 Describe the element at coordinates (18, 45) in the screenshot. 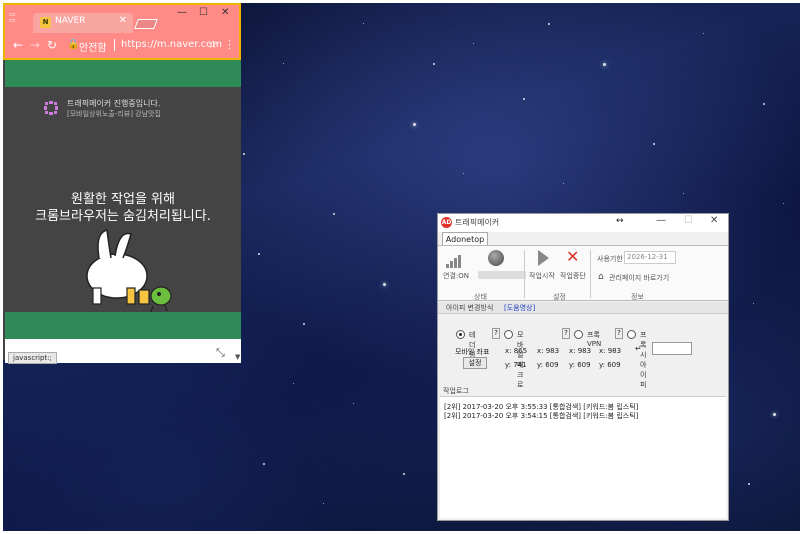

I see `back-icon: ←` at that location.